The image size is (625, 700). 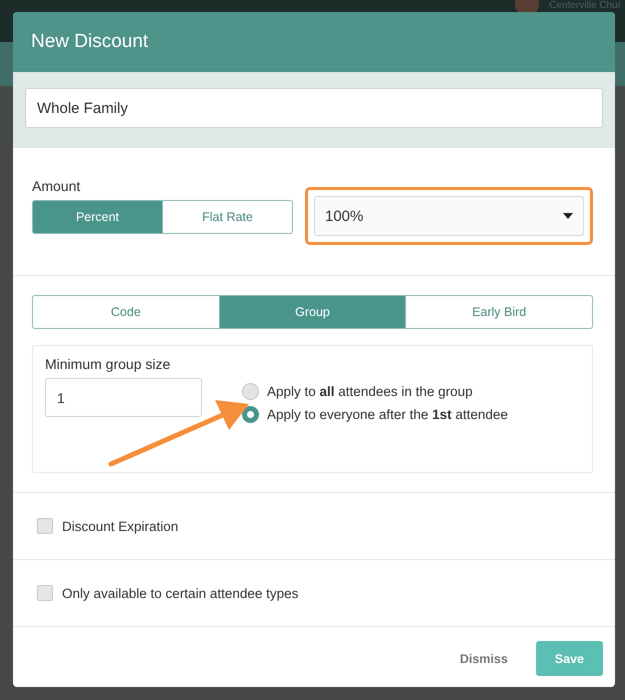 I want to click on checkbox-label: Discount Expiration, so click(x=120, y=526).